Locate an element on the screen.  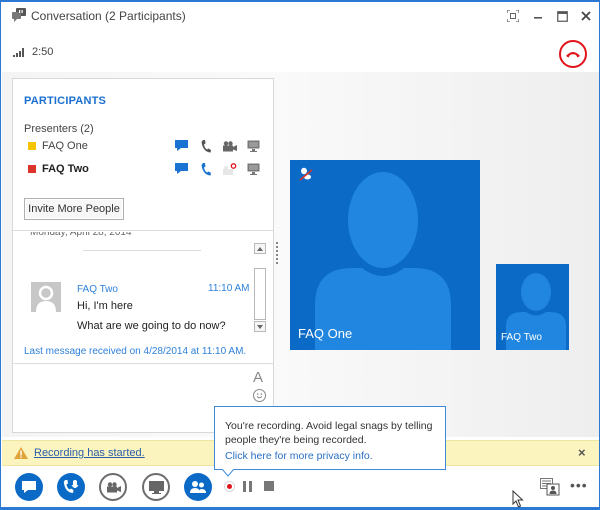
presenters-group-label: Presenters (2) is located at coordinates (59, 129).